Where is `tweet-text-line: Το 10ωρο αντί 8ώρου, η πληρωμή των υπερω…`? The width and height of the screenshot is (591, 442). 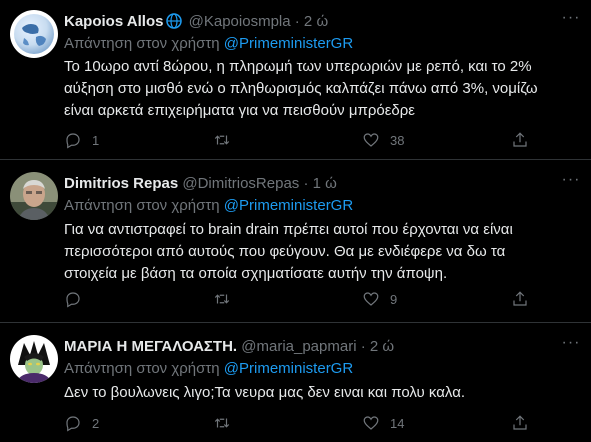
tweet-text-line: Το 10ωρο αντί 8ώρου, η πληρωμή των υπερω… is located at coordinates (298, 66).